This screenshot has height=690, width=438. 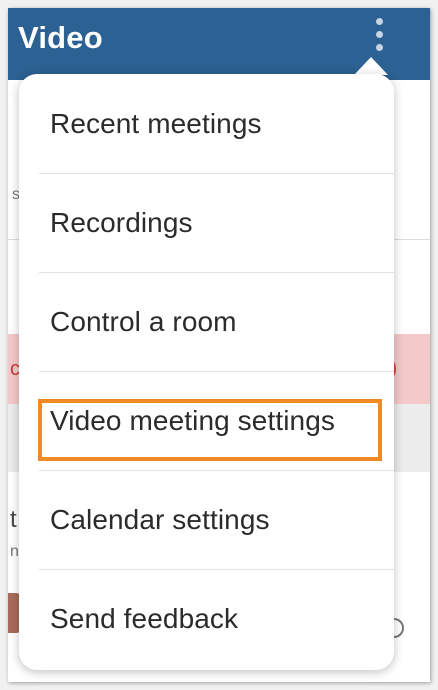 I want to click on menu-item-control-a-room: Control a room, so click(x=206, y=321).